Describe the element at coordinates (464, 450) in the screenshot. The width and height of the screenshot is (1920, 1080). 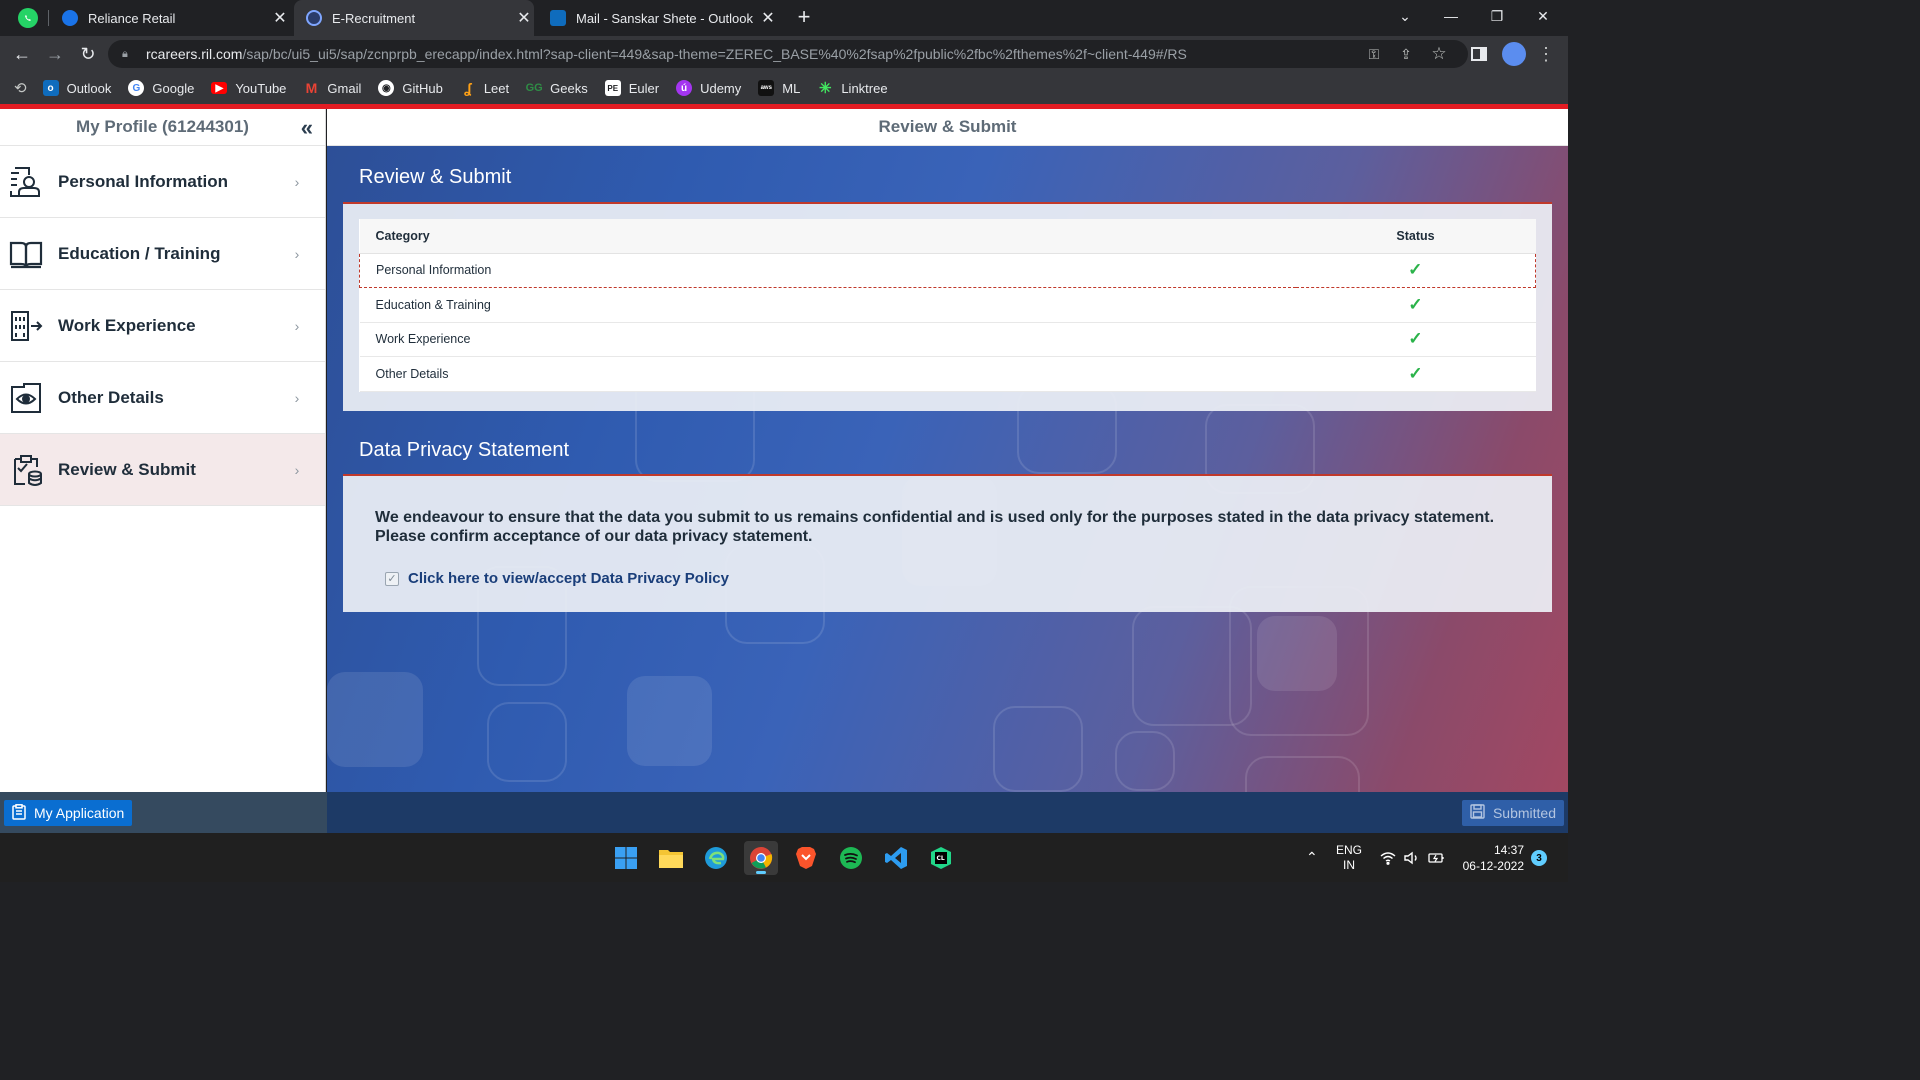
I see `privacy-section-title: Data Privacy Statement` at that location.